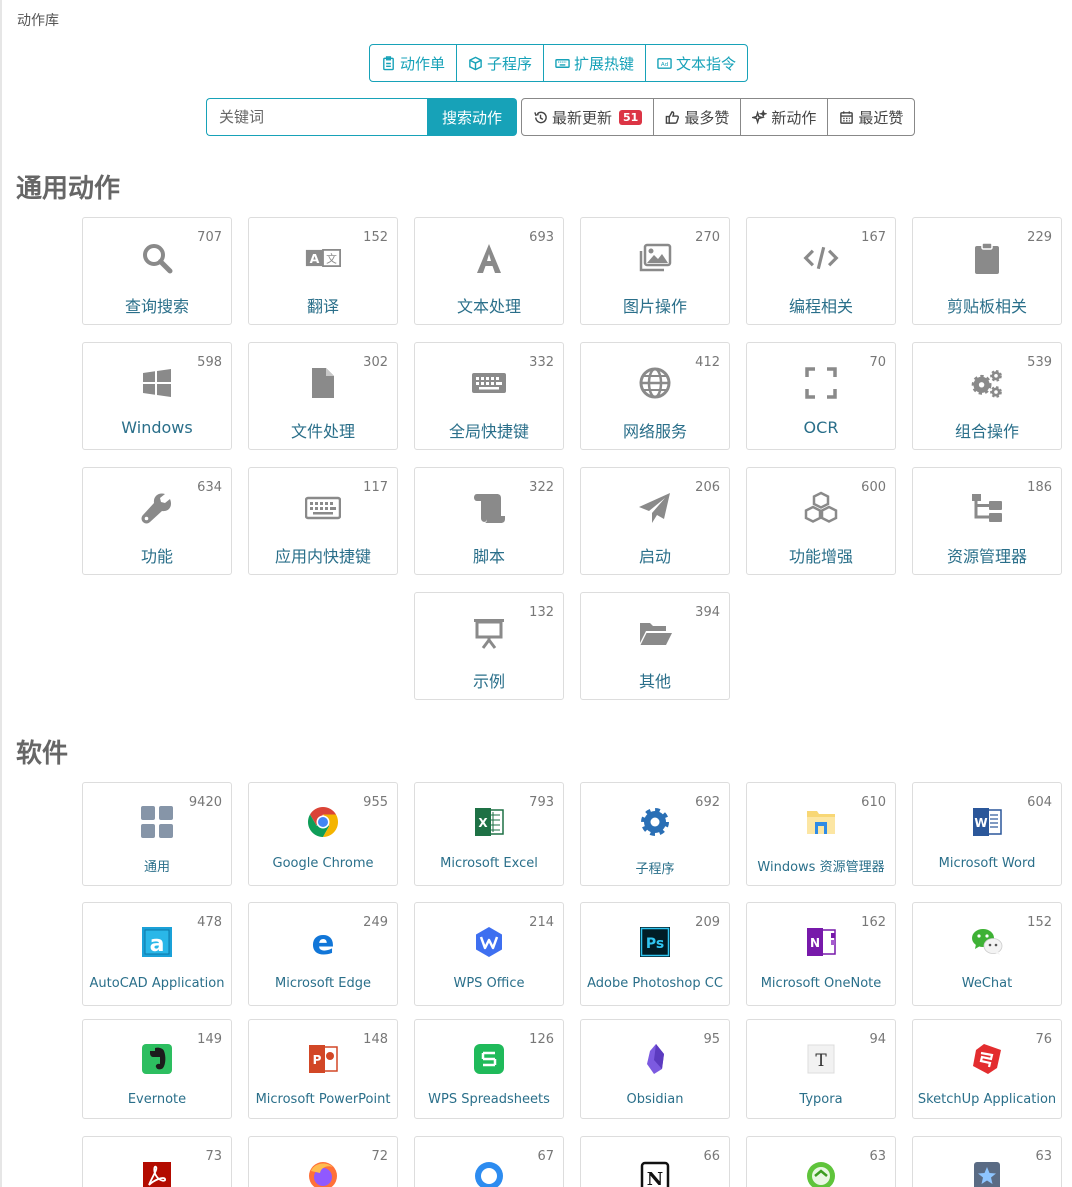 Image resolution: width=1072 pixels, height=1187 pixels. I want to click on sparkle-icon, so click(760, 117).